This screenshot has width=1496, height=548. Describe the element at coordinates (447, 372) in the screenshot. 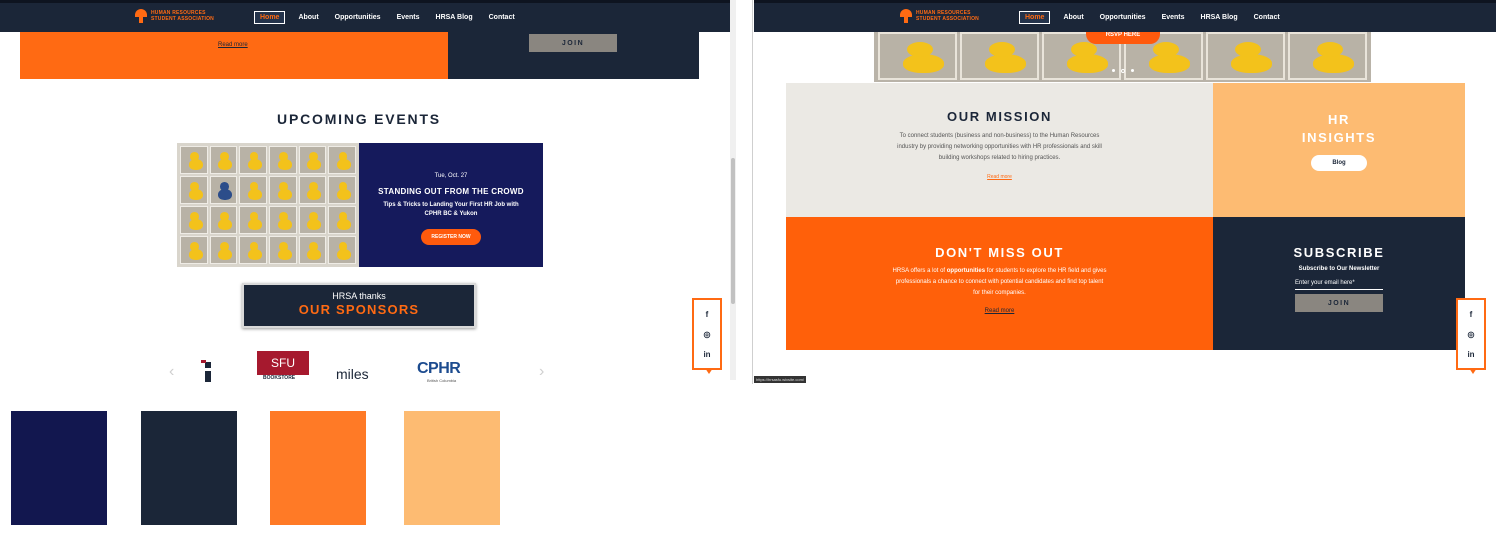

I see `cphr-logo: CPHR British Columbia` at that location.